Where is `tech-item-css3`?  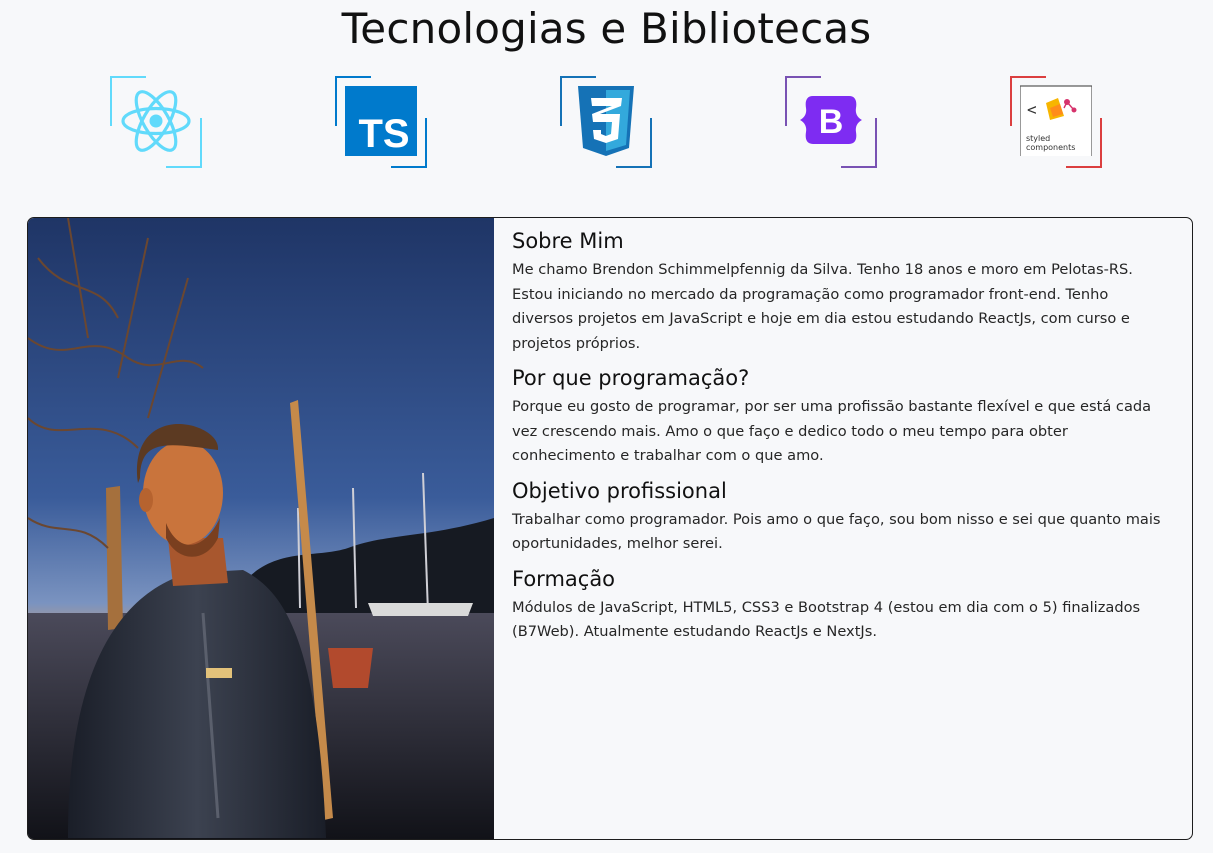 tech-item-css3 is located at coordinates (606, 122).